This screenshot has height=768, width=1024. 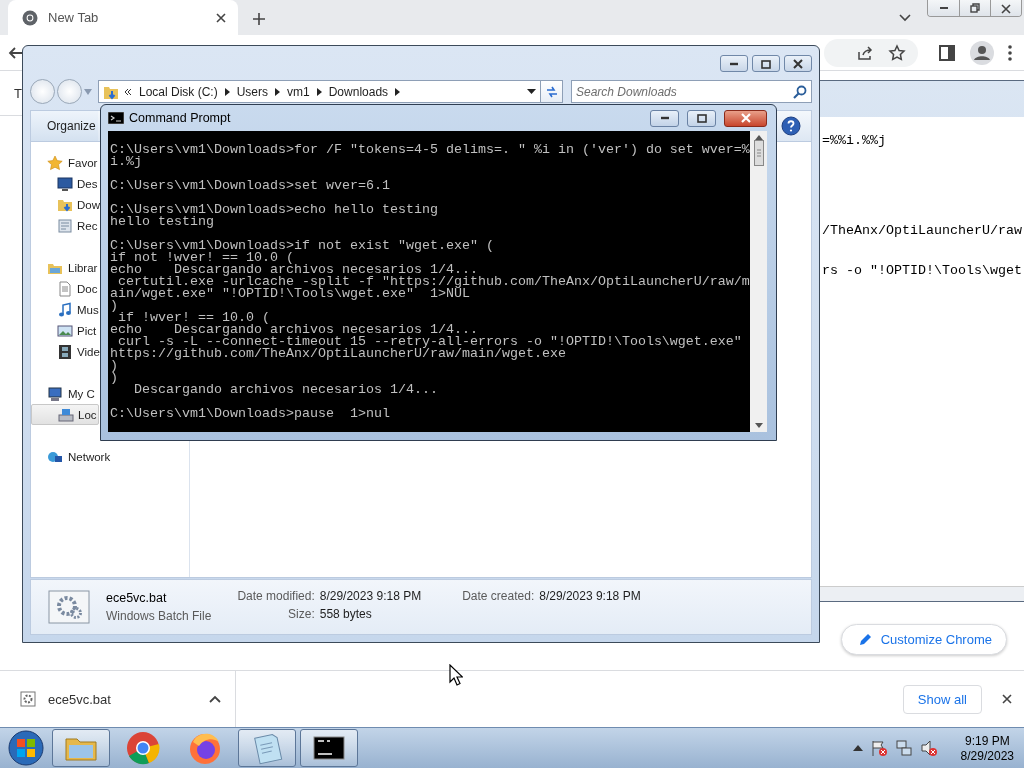 What do you see at coordinates (942, 699) in the screenshot?
I see `show-all-button: Show all` at bounding box center [942, 699].